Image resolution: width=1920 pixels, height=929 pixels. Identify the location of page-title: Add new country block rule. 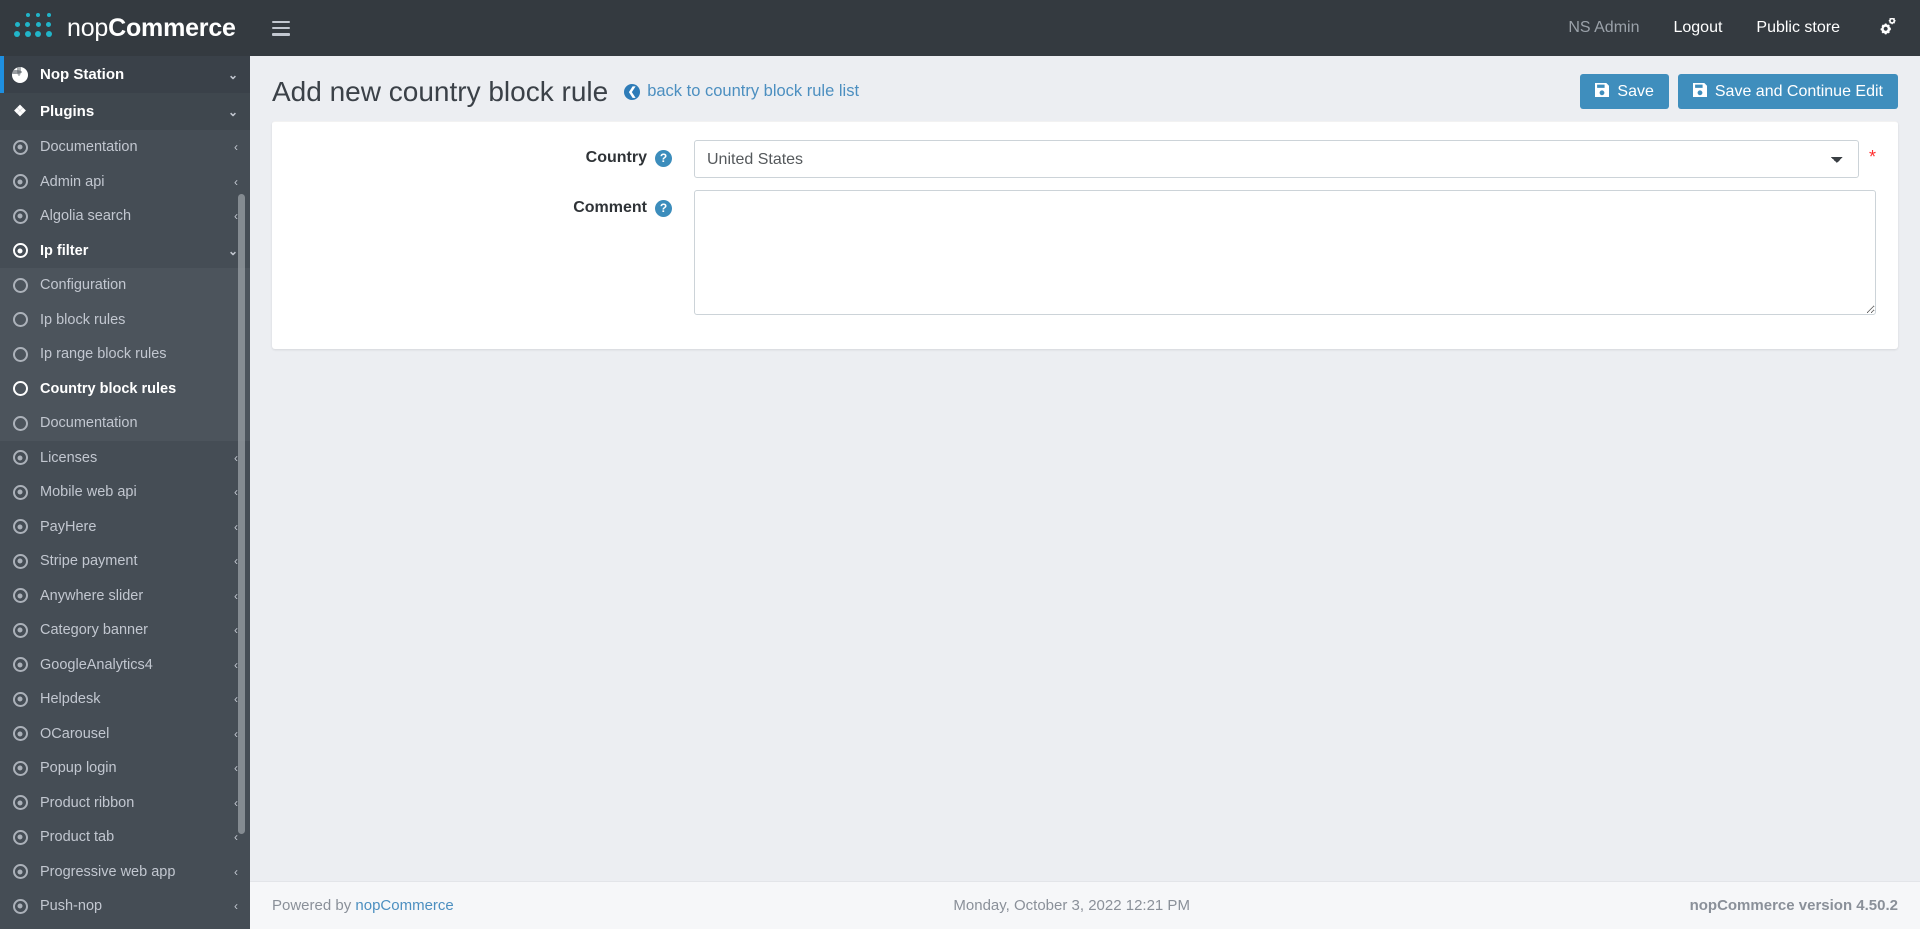
(440, 91).